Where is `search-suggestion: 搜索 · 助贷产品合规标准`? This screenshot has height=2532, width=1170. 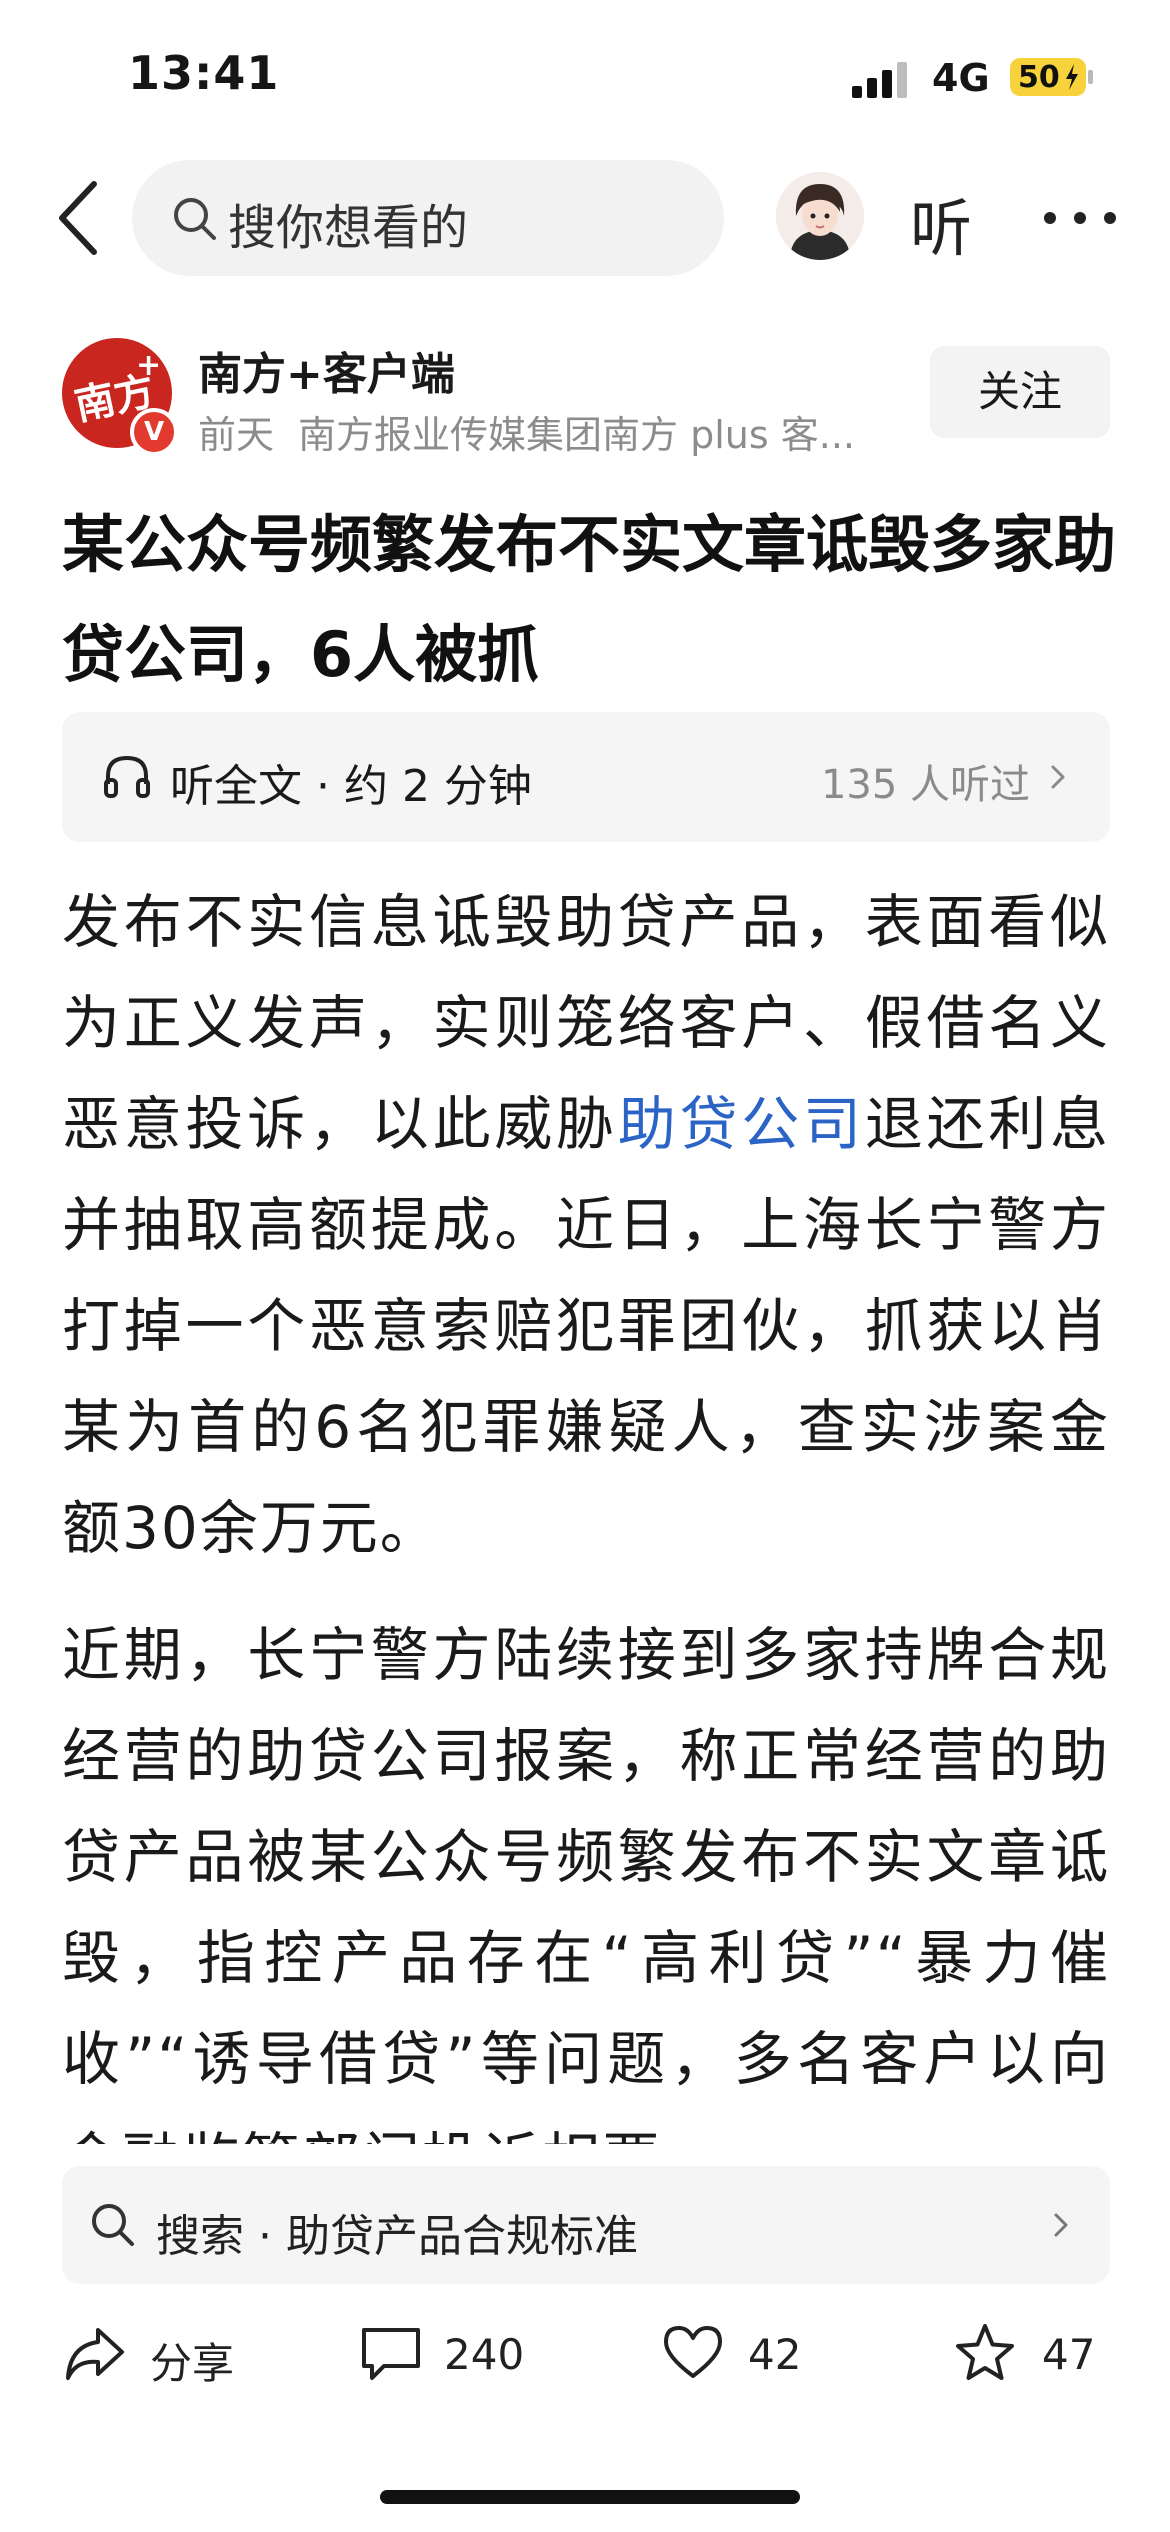
search-suggestion: 搜索 · 助贷产品合规标准 is located at coordinates (586, 2225).